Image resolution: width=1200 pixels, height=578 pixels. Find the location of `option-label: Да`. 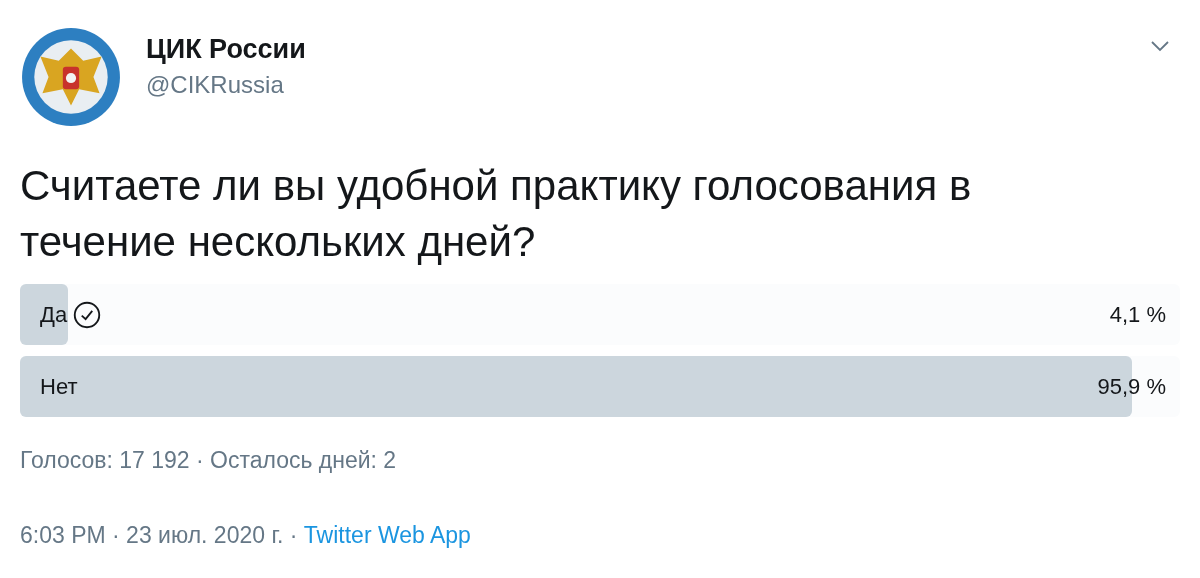

option-label: Да is located at coordinates (54, 314).